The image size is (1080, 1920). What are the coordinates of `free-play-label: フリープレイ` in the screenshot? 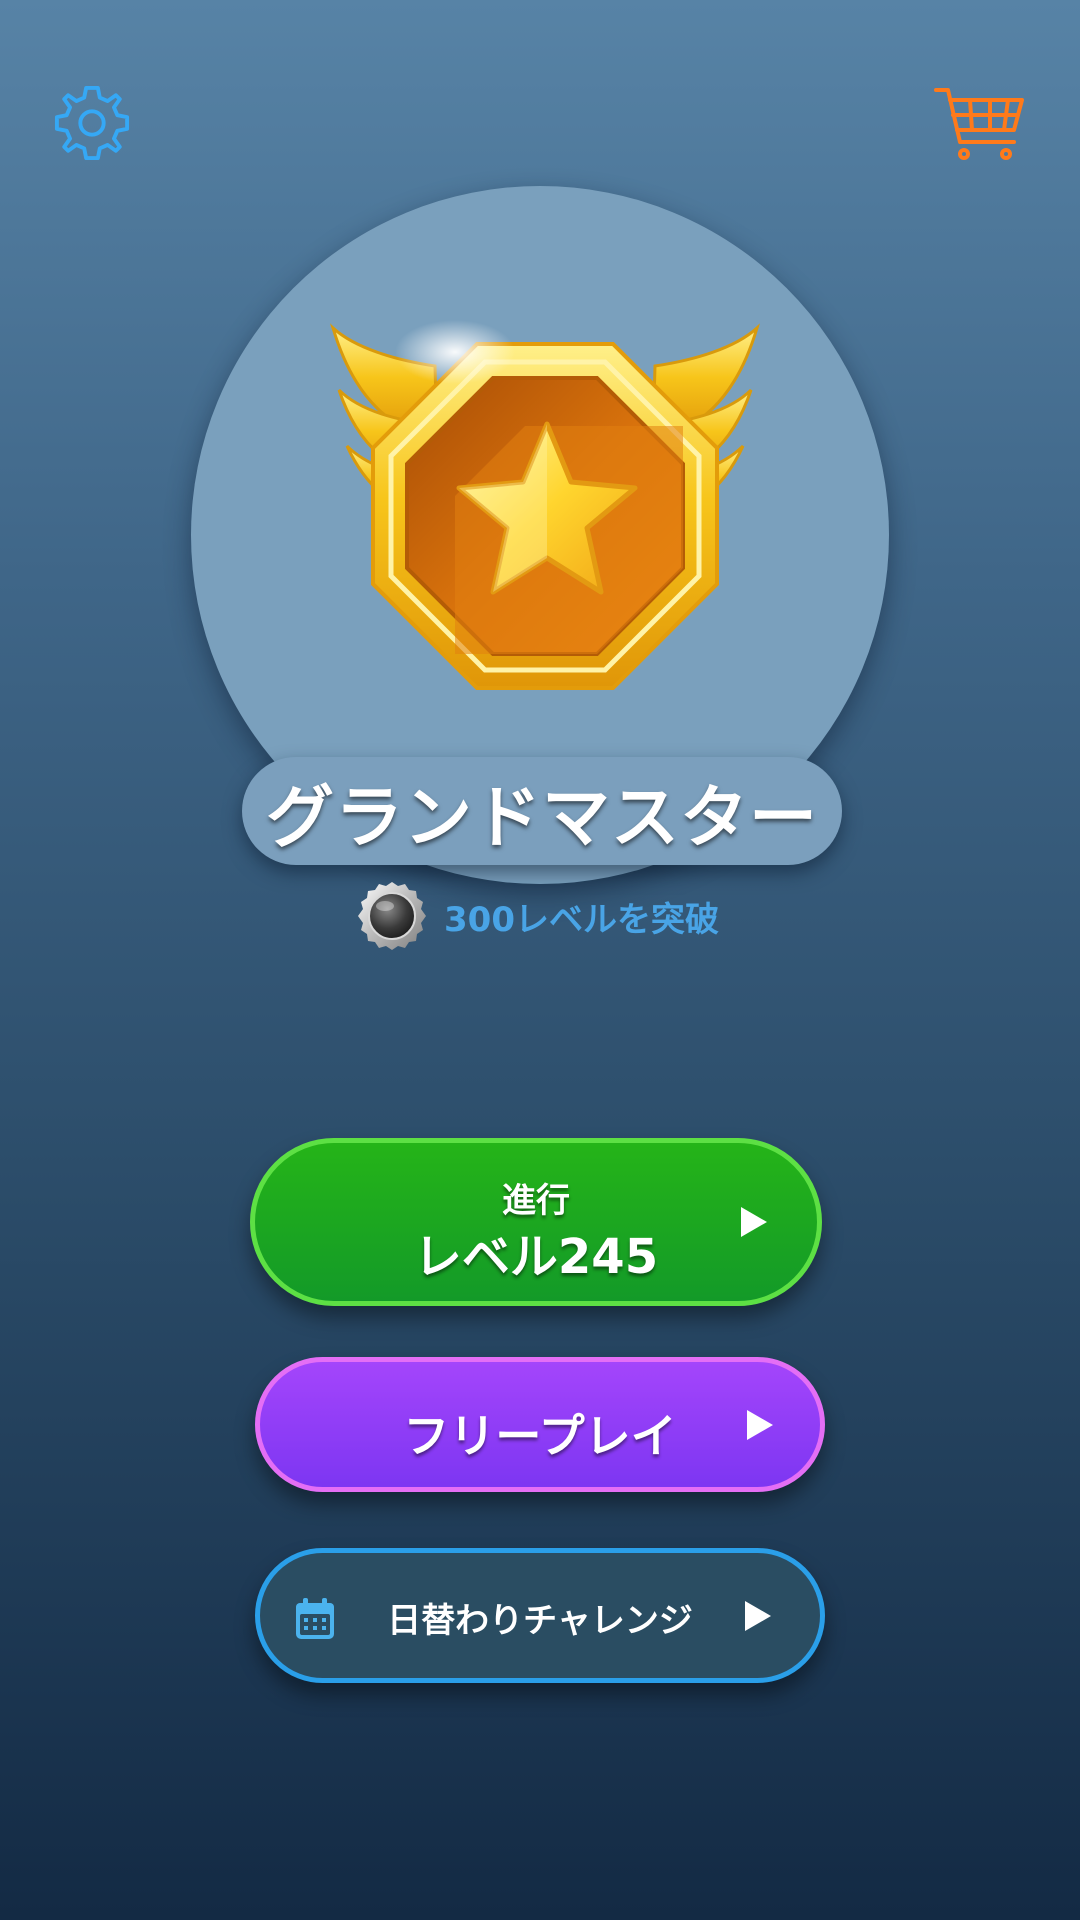 It's located at (540, 1436).